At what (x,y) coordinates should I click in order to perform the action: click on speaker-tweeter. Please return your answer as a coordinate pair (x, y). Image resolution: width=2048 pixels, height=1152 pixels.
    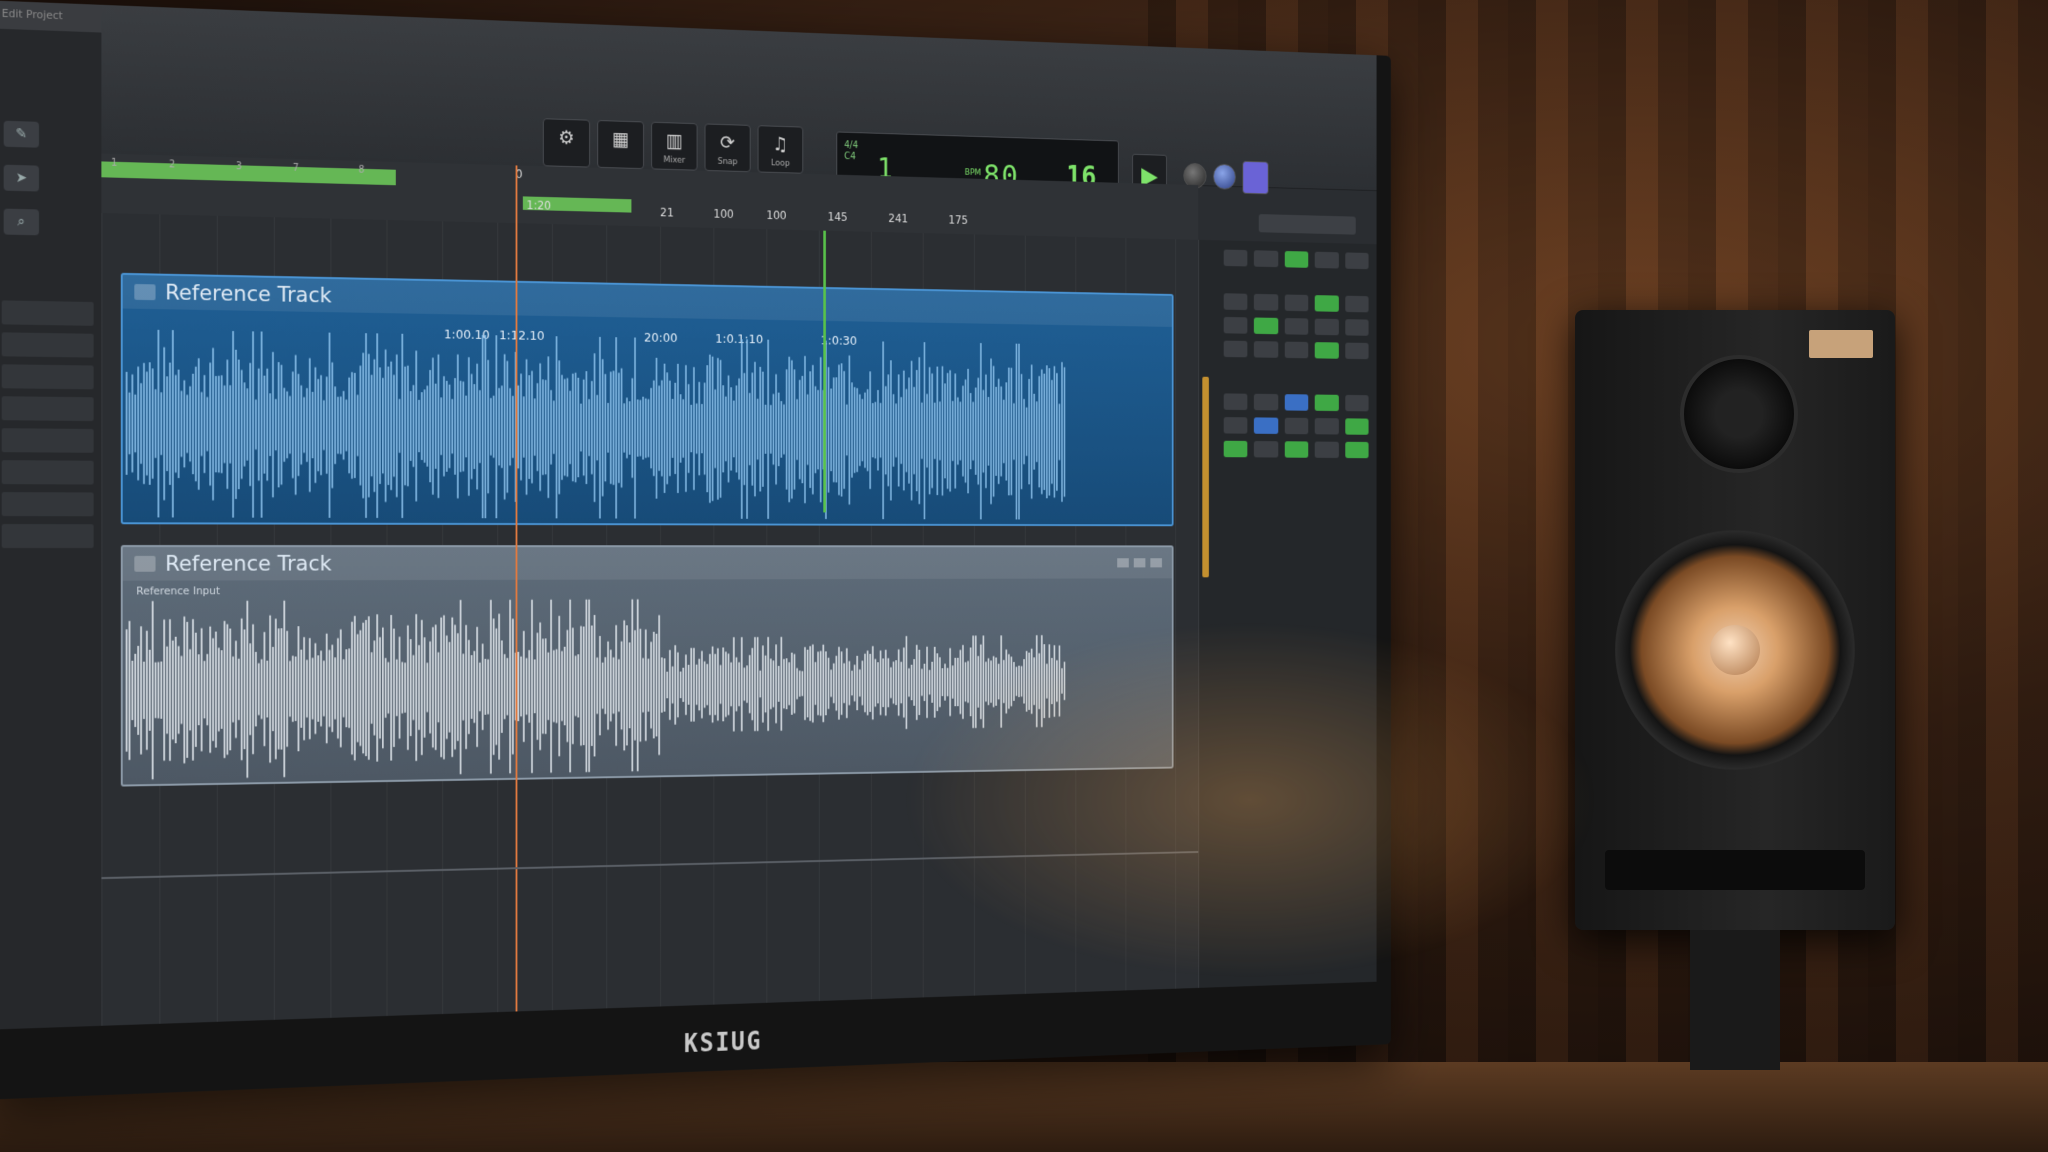
    Looking at the image, I should click on (1739, 414).